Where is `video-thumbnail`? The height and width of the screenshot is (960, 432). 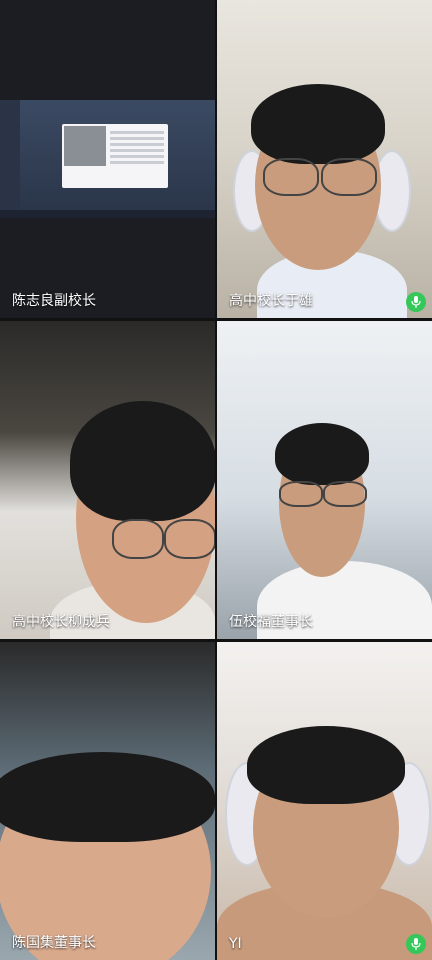
video-thumbnail is located at coordinates (85, 146).